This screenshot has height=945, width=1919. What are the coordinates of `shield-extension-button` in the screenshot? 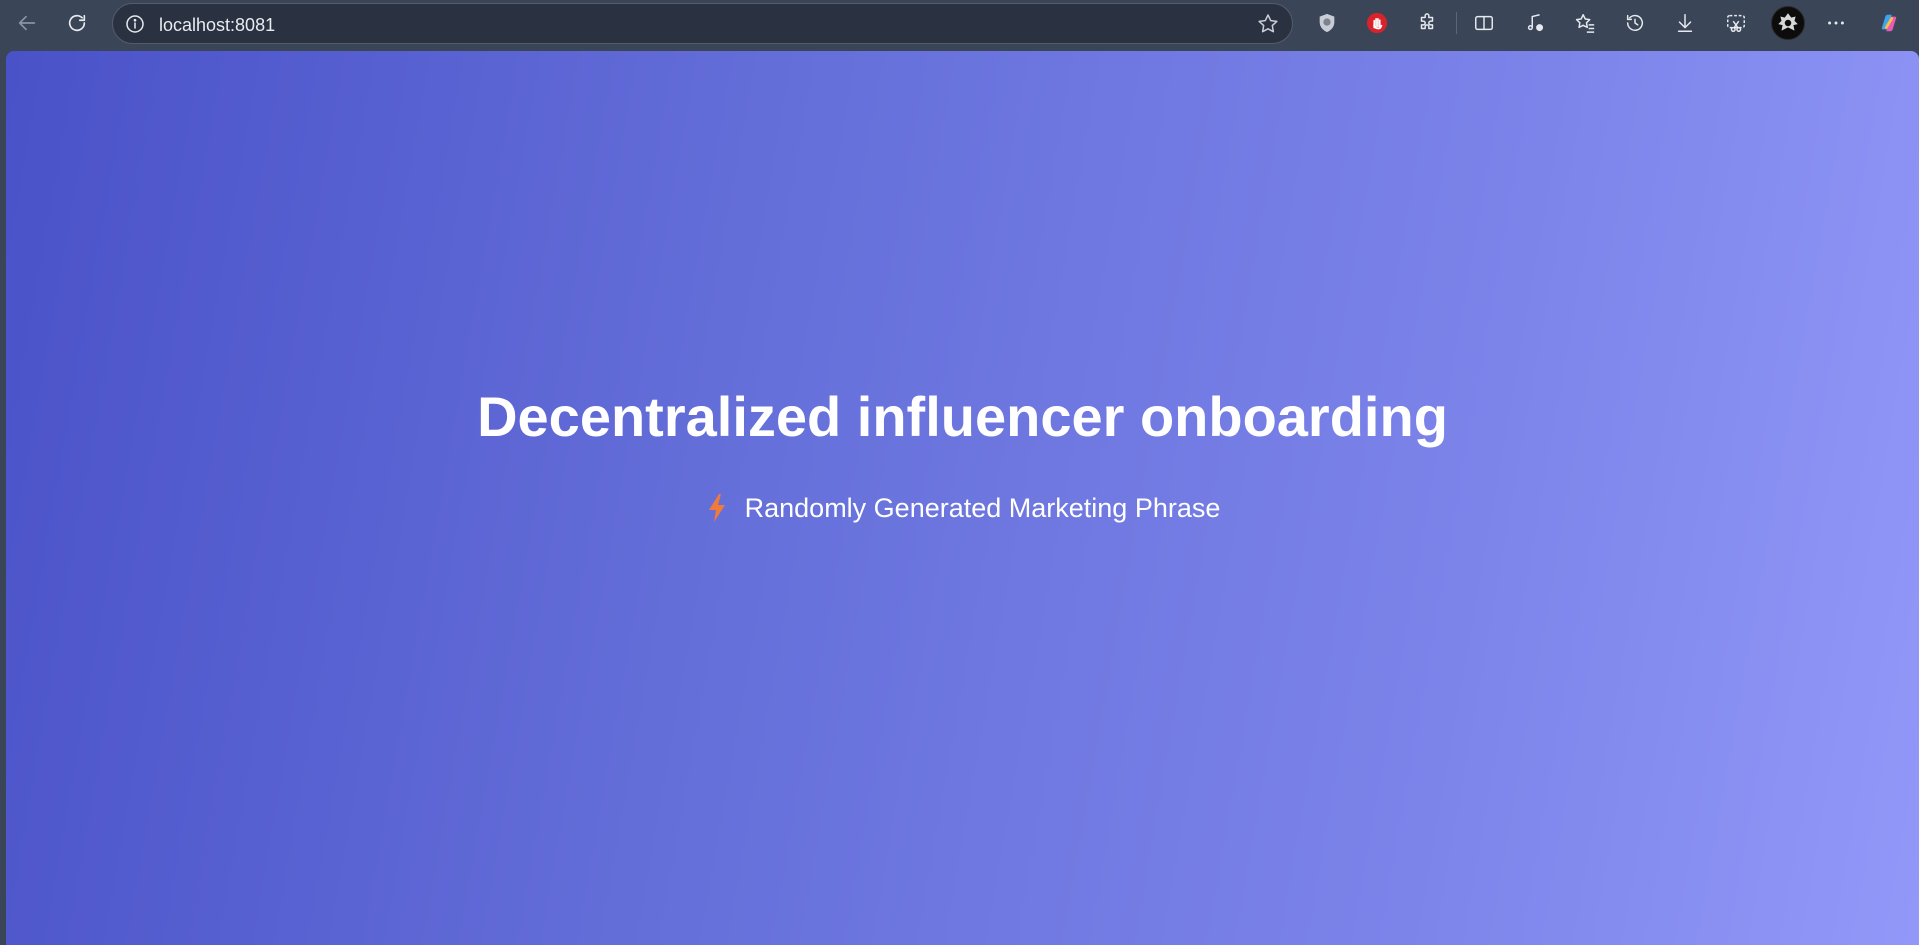 It's located at (1327, 23).